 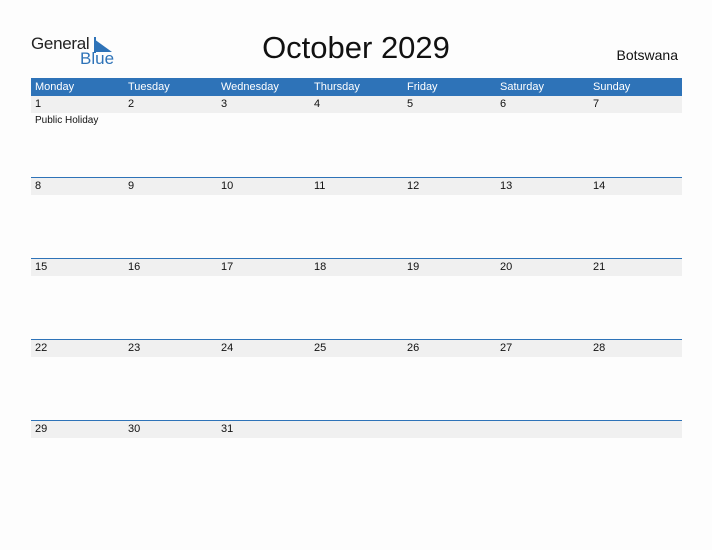 I want to click on day-number: 24, so click(x=227, y=348).